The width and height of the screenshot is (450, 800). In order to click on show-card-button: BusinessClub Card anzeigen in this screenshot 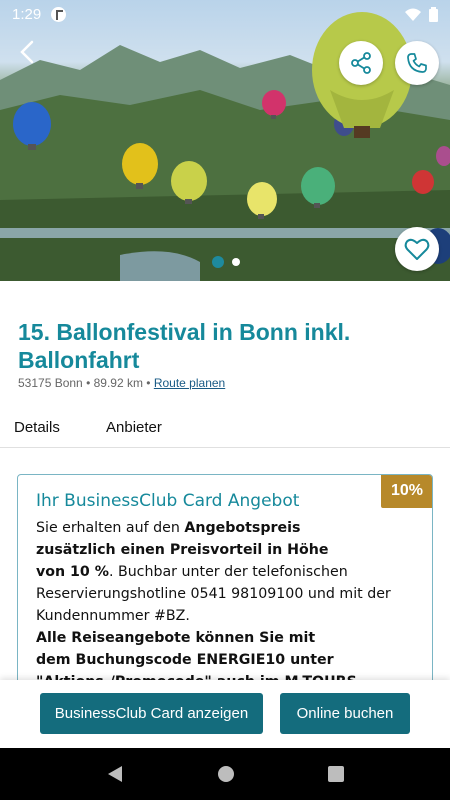, I will do `click(151, 713)`.